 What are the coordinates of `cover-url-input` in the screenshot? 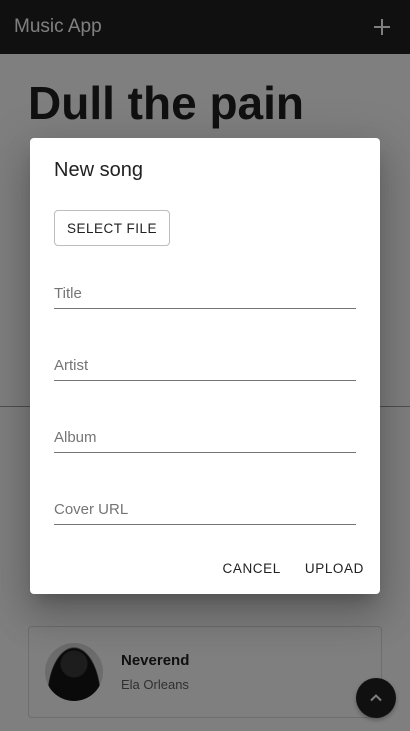 It's located at (205, 506).